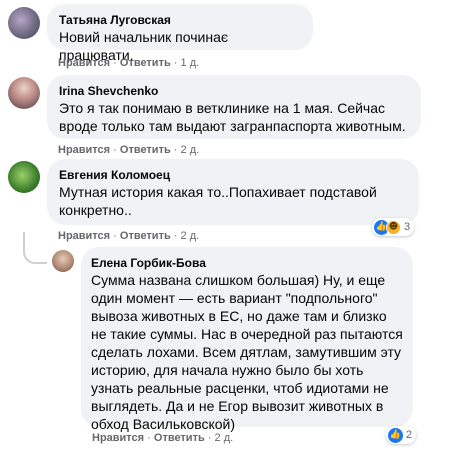 This screenshot has width=450, height=451. I want to click on reaction-summary: 👍 ☻ 3, so click(393, 227).